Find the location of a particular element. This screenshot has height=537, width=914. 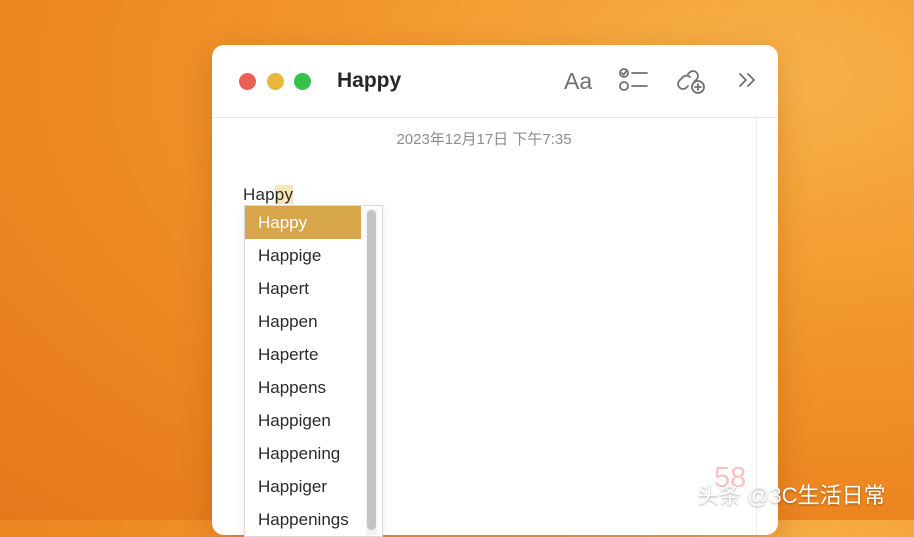

collaborate-icon is located at coordinates (691, 80).